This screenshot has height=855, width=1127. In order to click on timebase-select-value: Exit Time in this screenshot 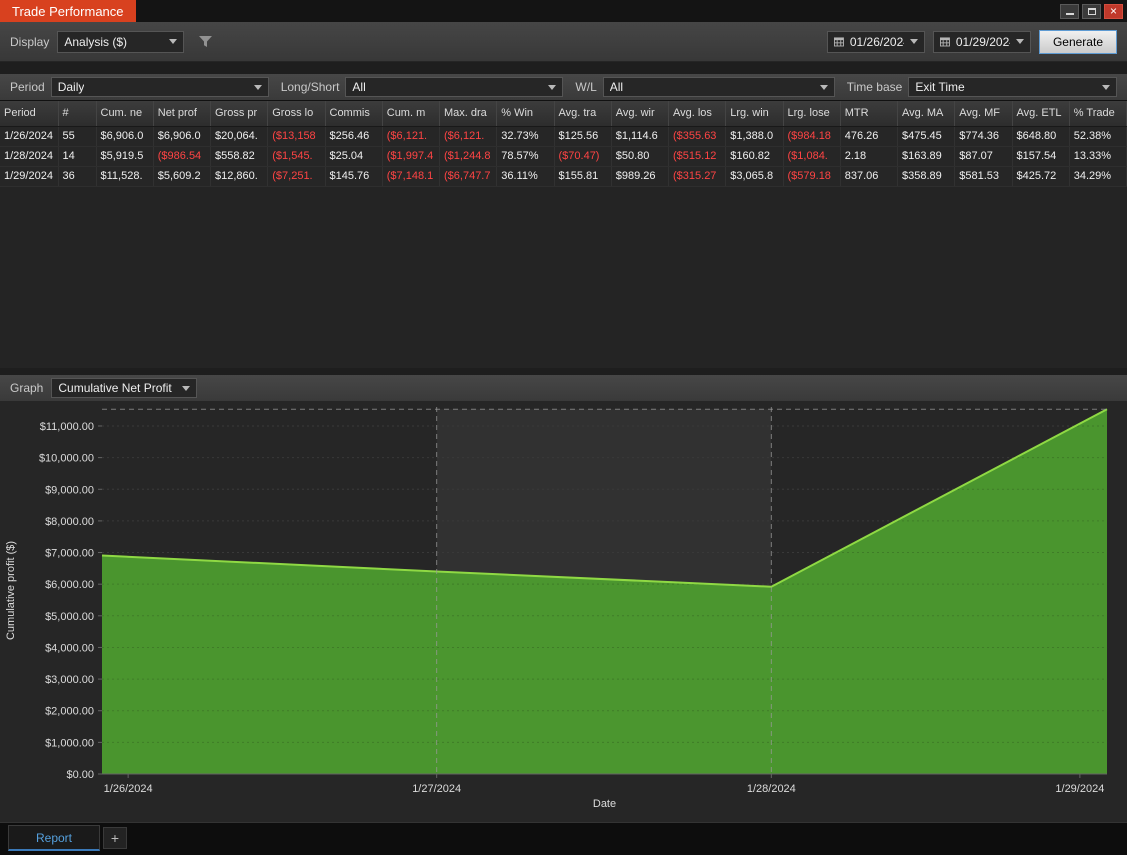, I will do `click(940, 87)`.